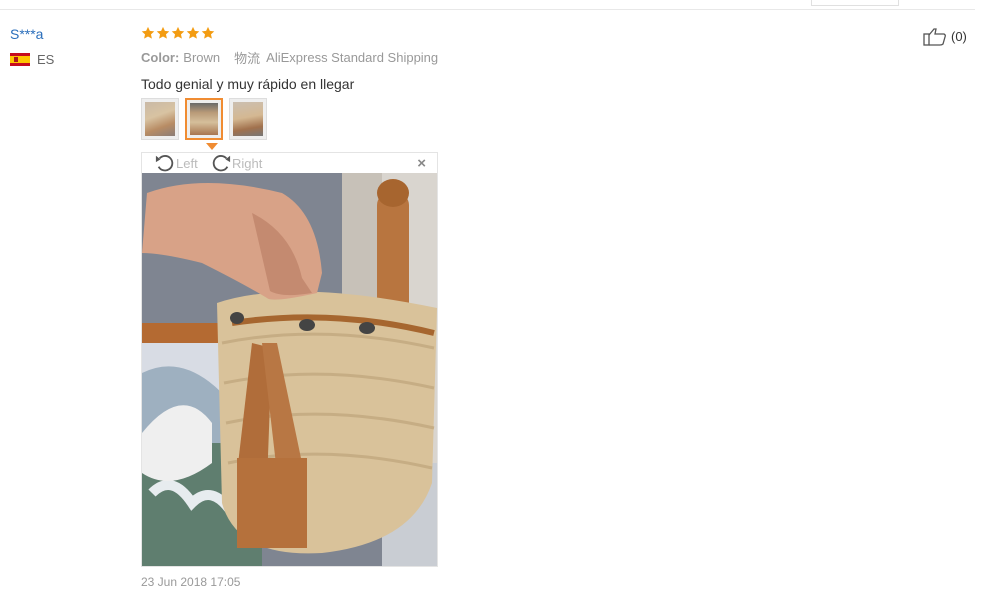 The width and height of the screenshot is (1000, 589). I want to click on star-rating, so click(289, 33).